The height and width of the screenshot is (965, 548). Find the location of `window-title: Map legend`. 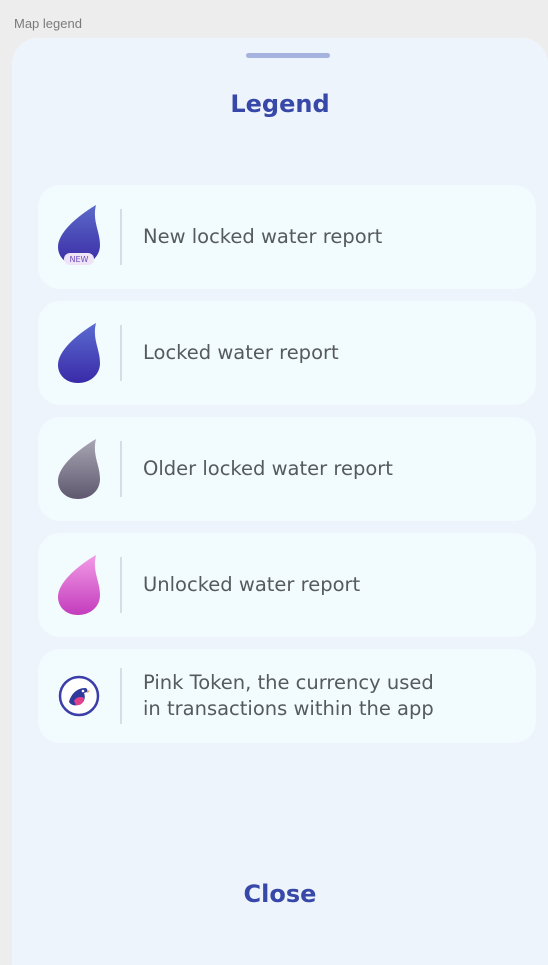

window-title: Map legend is located at coordinates (48, 23).